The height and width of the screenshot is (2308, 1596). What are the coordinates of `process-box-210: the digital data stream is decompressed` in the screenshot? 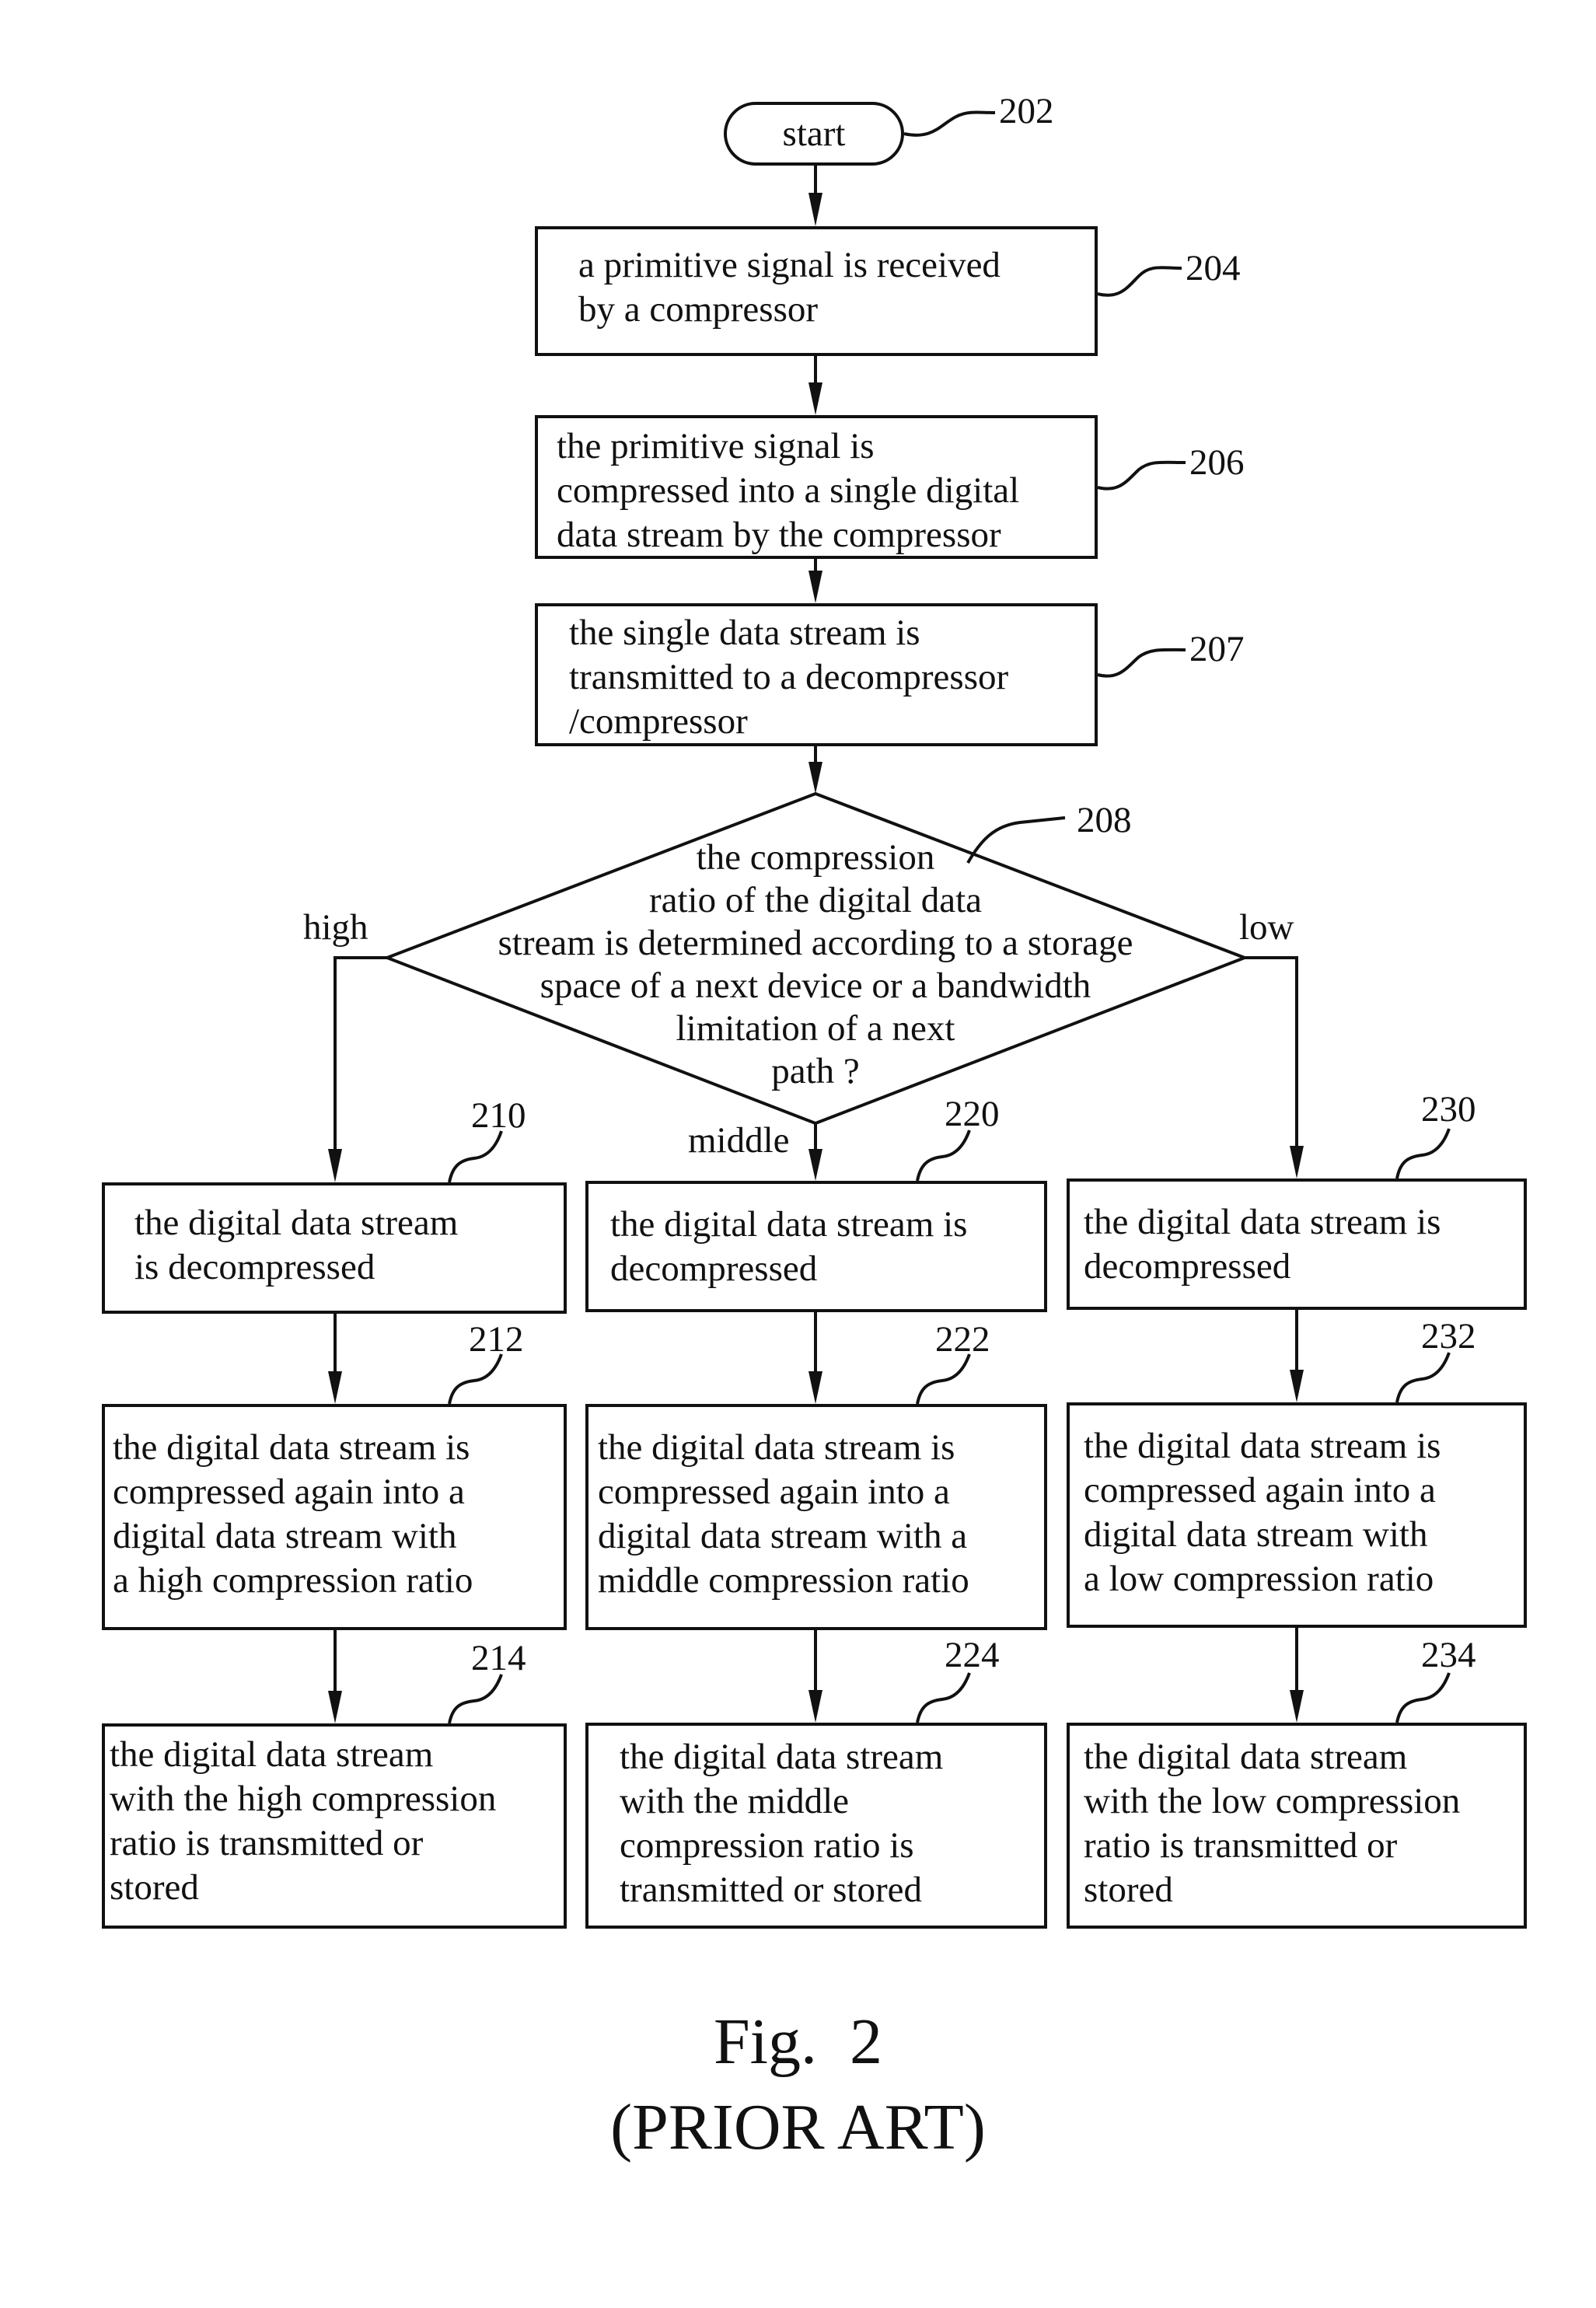 It's located at (334, 1248).